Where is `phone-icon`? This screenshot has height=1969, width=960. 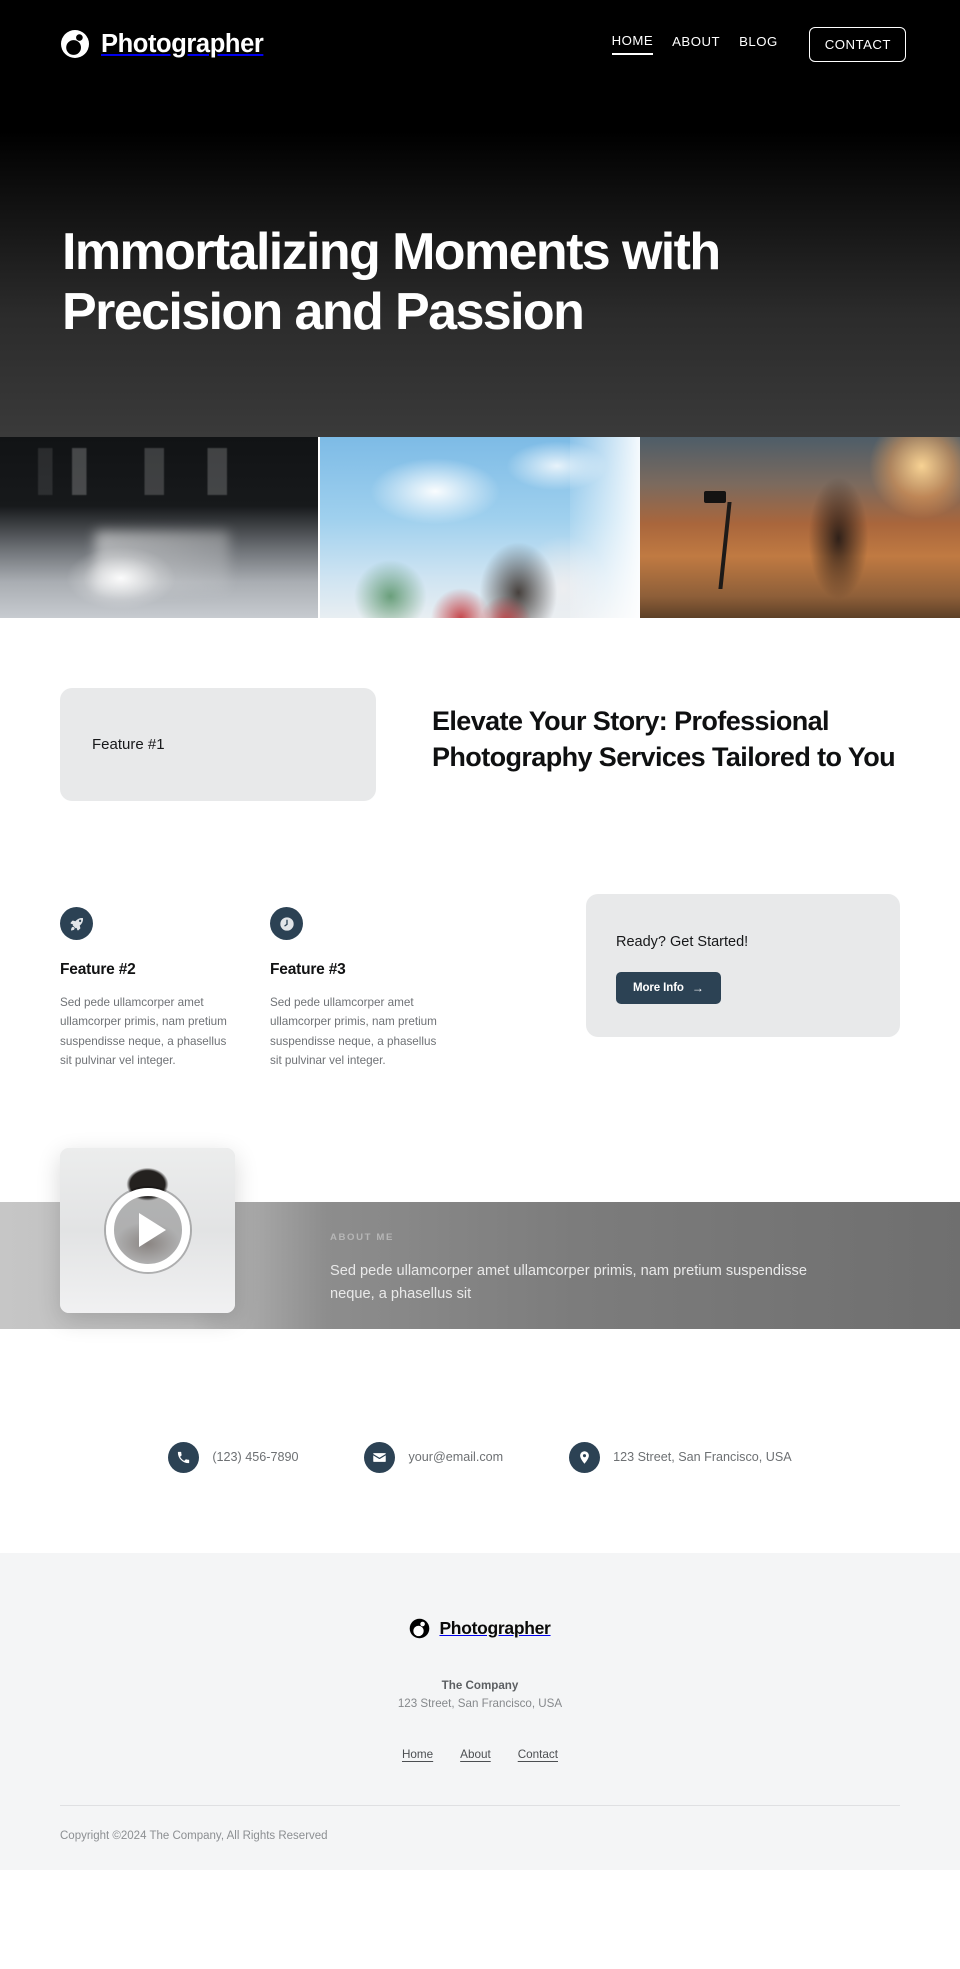
phone-icon is located at coordinates (184, 1457).